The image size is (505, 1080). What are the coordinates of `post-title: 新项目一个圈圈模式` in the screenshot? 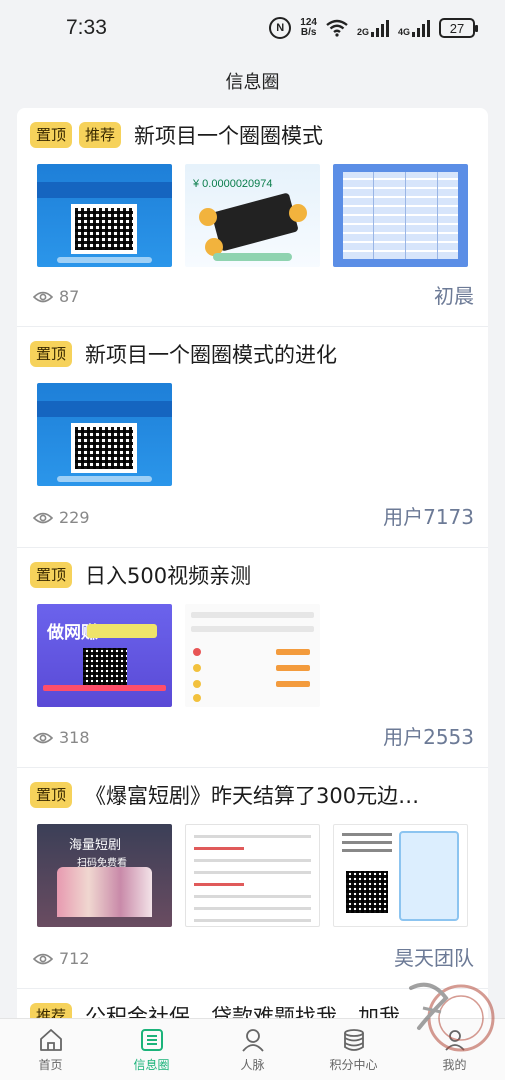 It's located at (228, 135).